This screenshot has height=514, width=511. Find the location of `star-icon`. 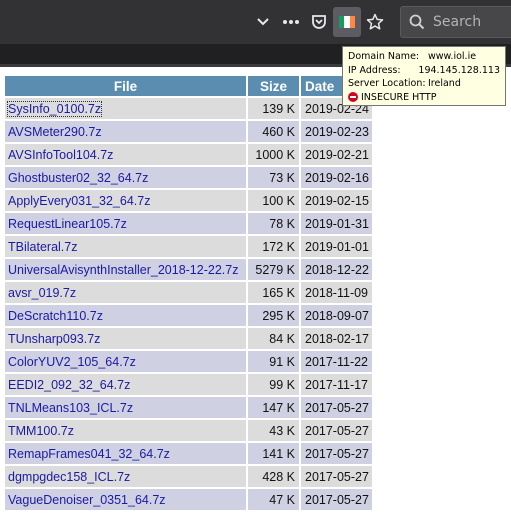

star-icon is located at coordinates (375, 22).